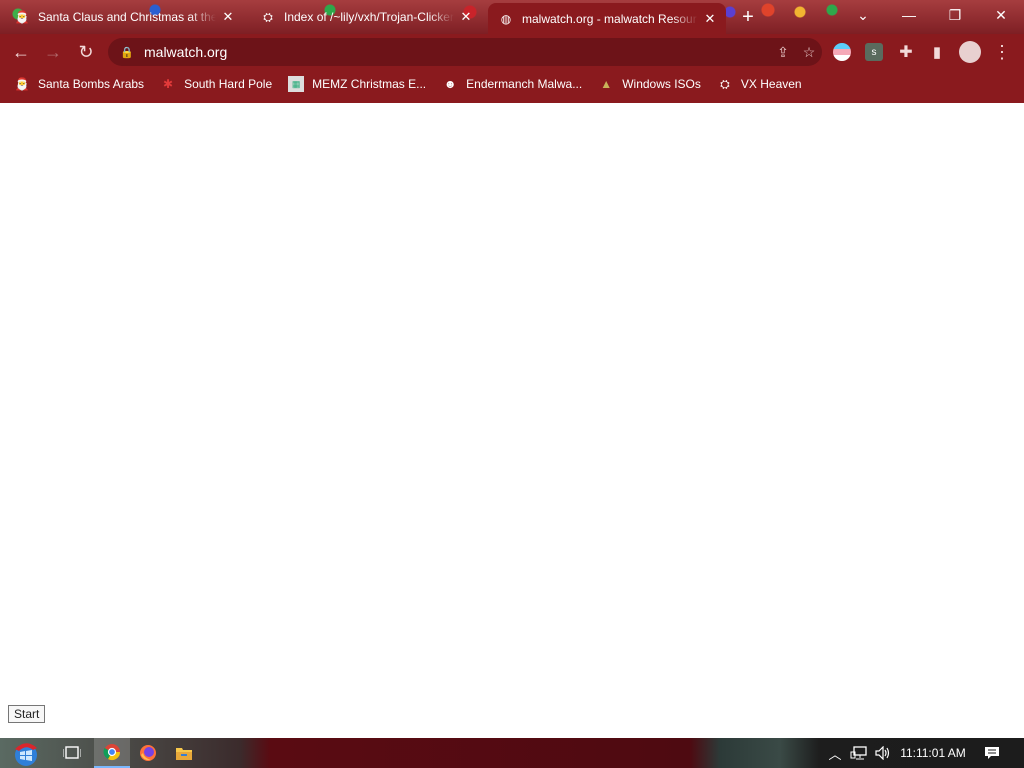 The width and height of the screenshot is (1024, 768). Describe the element at coordinates (835, 753) in the screenshot. I see `show-hidden-icons-chevron-icon: ︿` at that location.